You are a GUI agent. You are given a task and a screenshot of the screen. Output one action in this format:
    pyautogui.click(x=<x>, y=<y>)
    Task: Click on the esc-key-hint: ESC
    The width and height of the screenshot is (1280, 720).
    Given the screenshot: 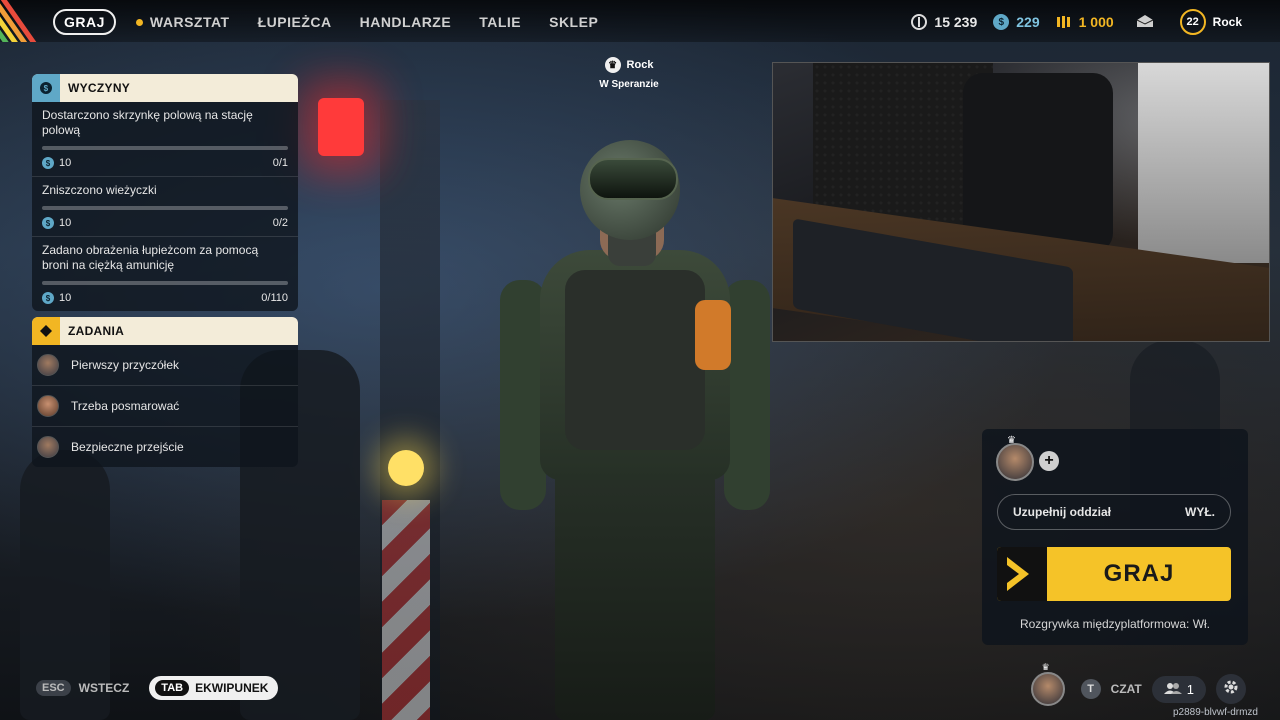 What is the action you would take?
    pyautogui.click(x=53, y=688)
    